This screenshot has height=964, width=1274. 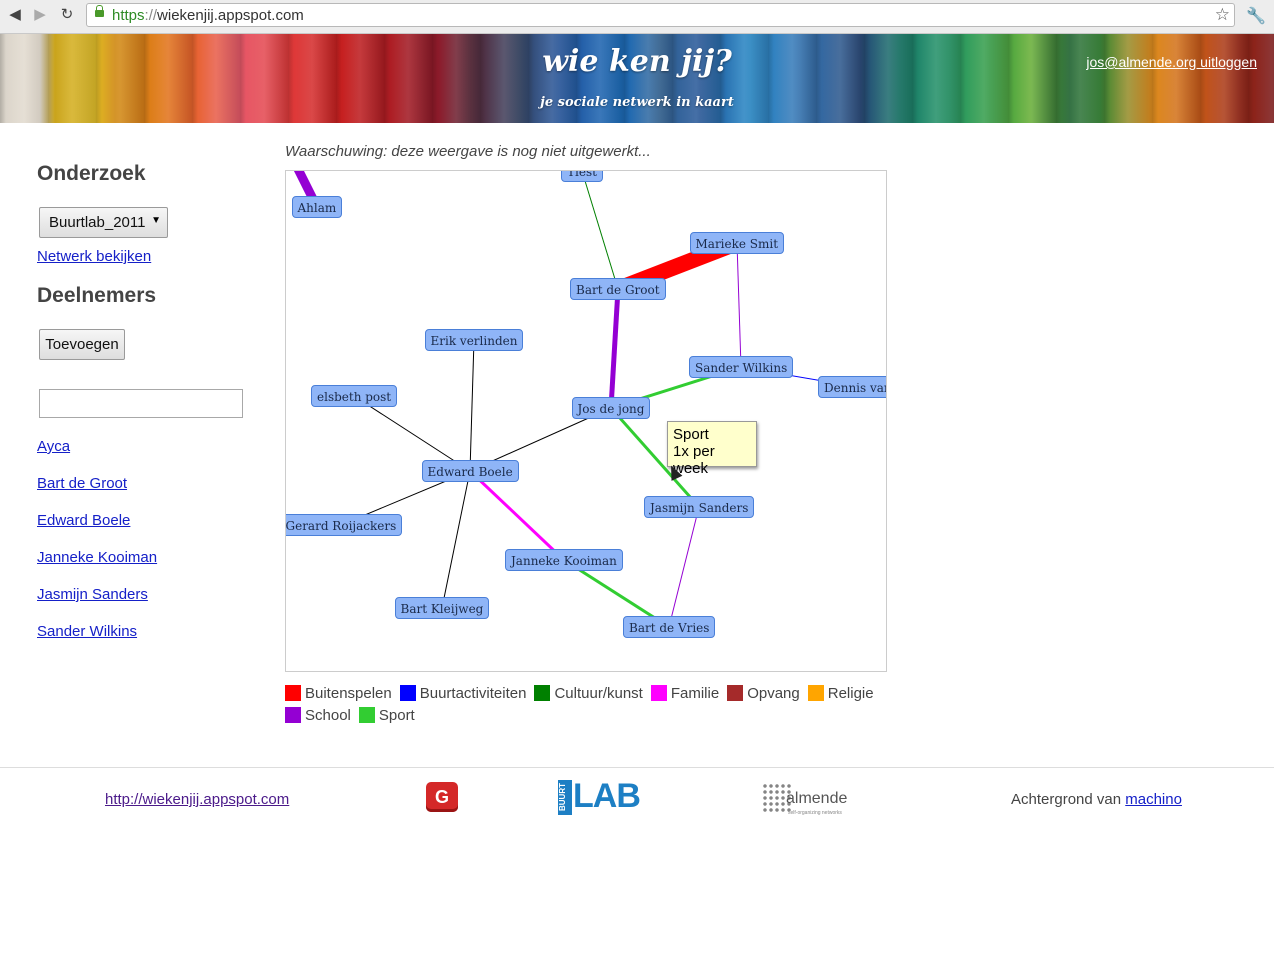 I want to click on legend-label: Buurtactiviteiten, so click(x=473, y=693).